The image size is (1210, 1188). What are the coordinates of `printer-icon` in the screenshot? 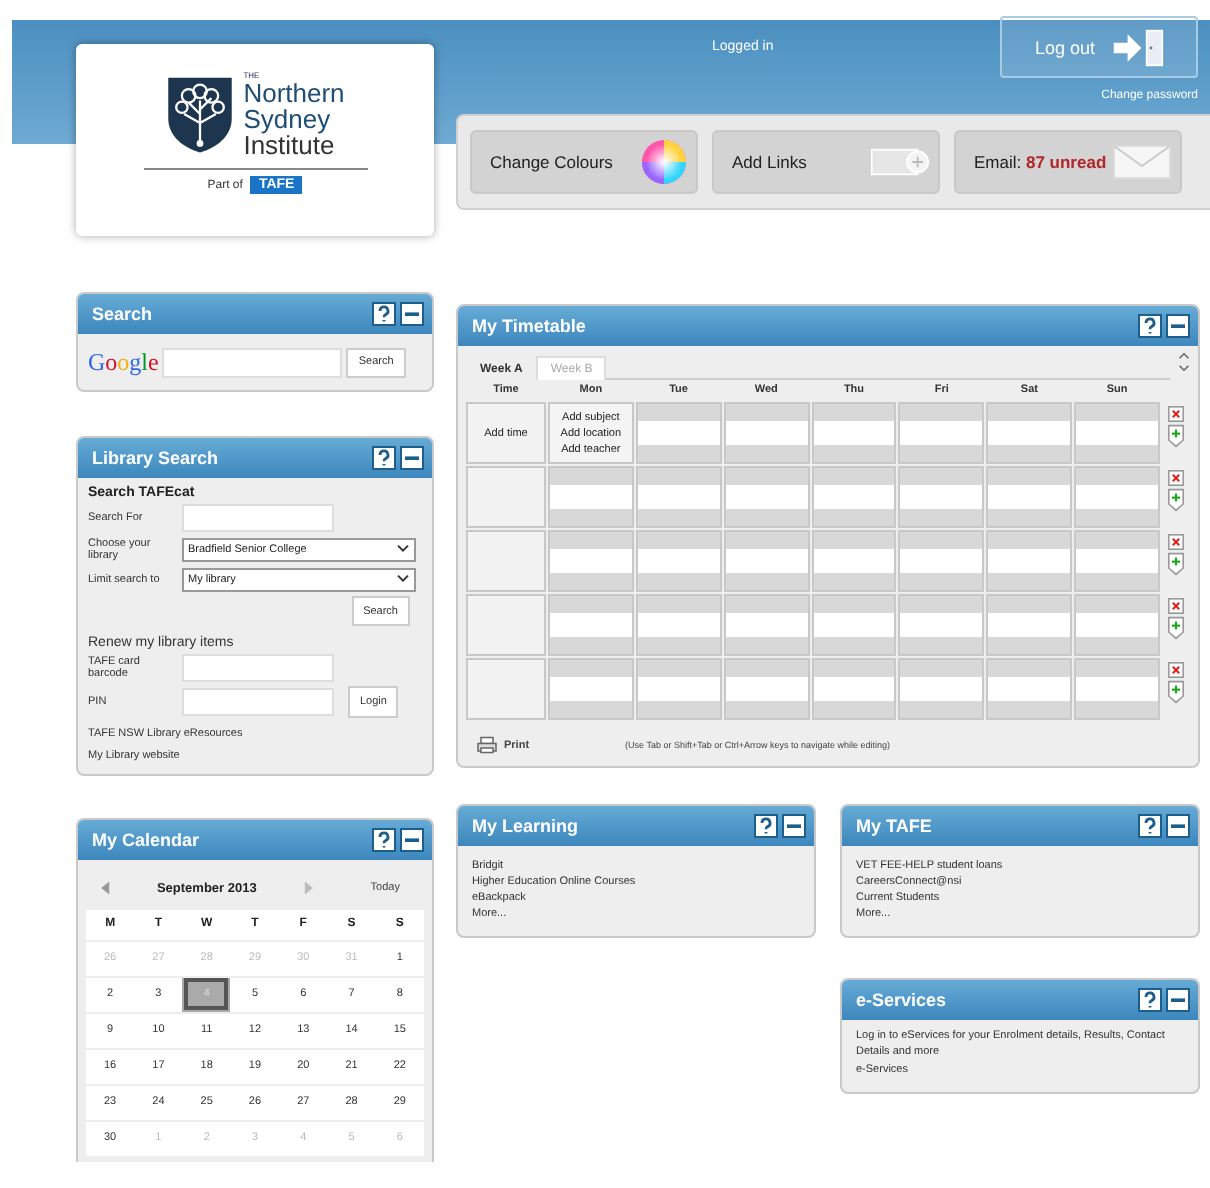 It's located at (487, 745).